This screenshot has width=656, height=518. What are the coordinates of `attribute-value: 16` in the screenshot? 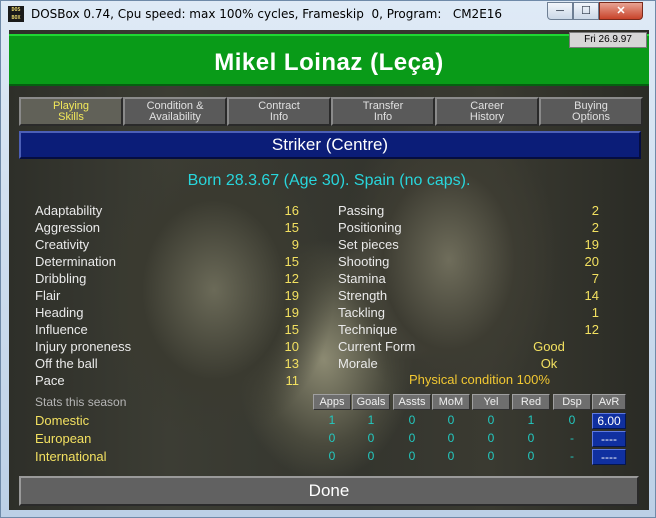 It's located at (291, 210).